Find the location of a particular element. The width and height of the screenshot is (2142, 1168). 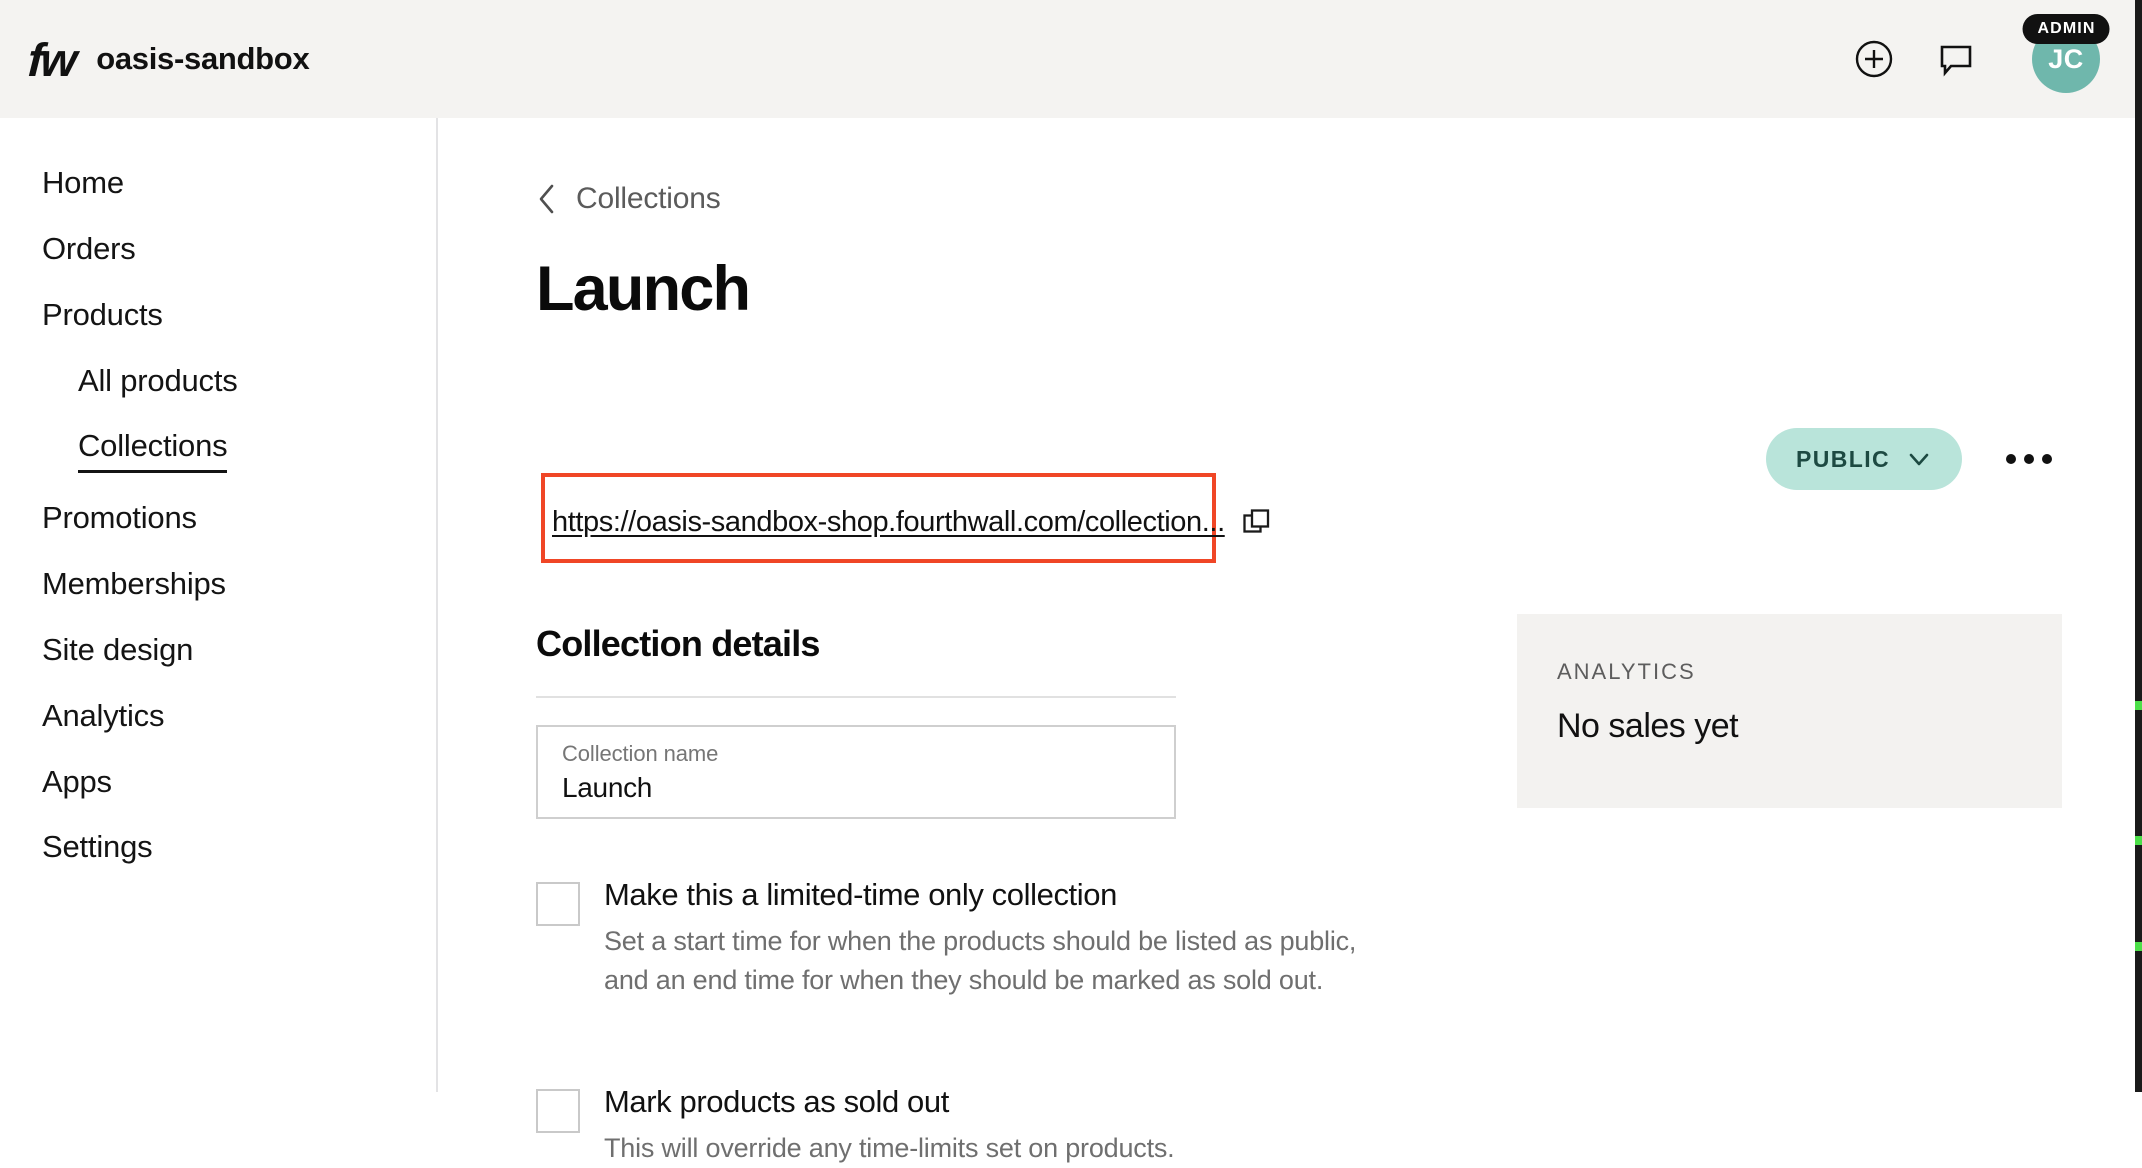

sidebar-item-all-products: All products is located at coordinates (218, 381).